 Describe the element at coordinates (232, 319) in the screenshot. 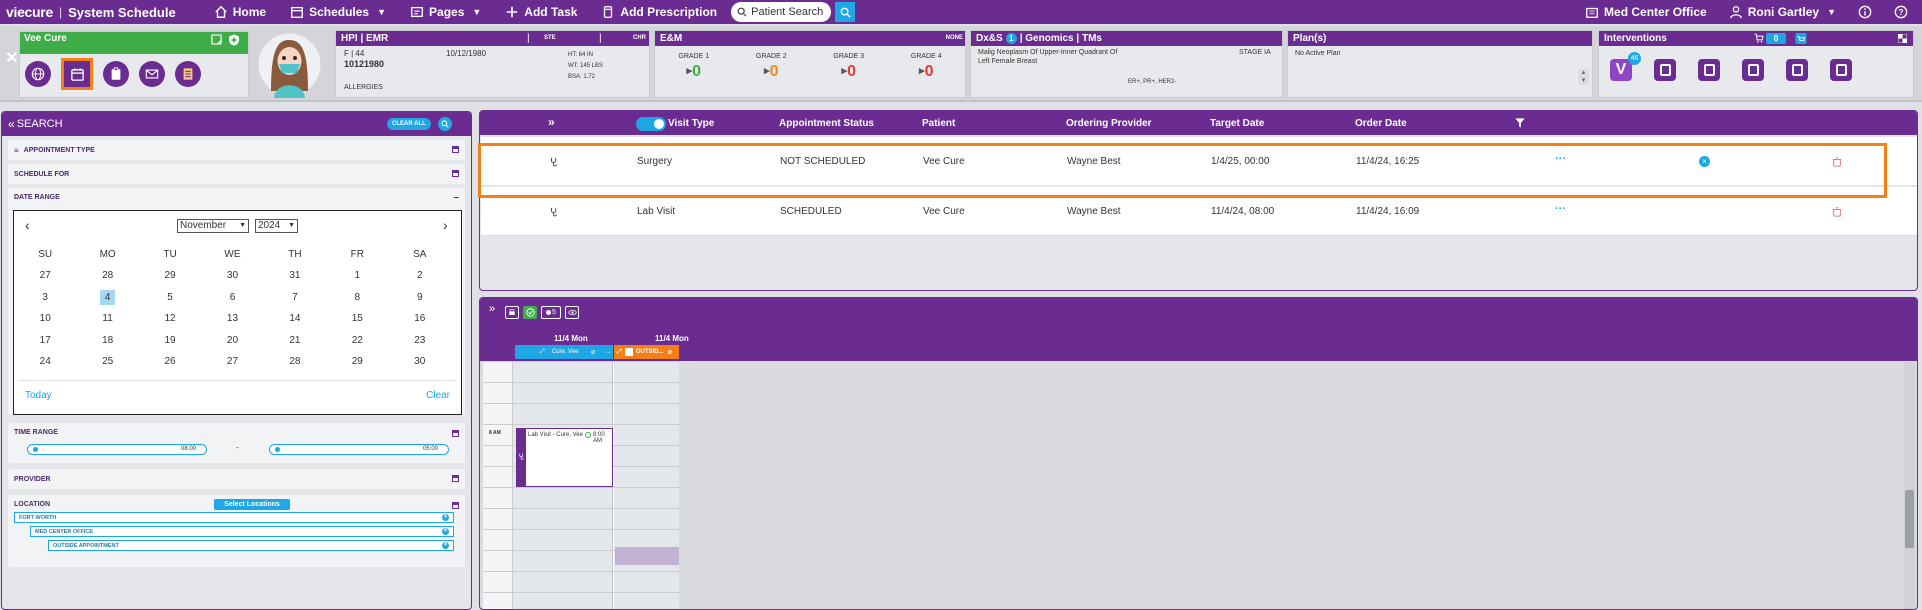

I see `calendar-day: 13` at that location.